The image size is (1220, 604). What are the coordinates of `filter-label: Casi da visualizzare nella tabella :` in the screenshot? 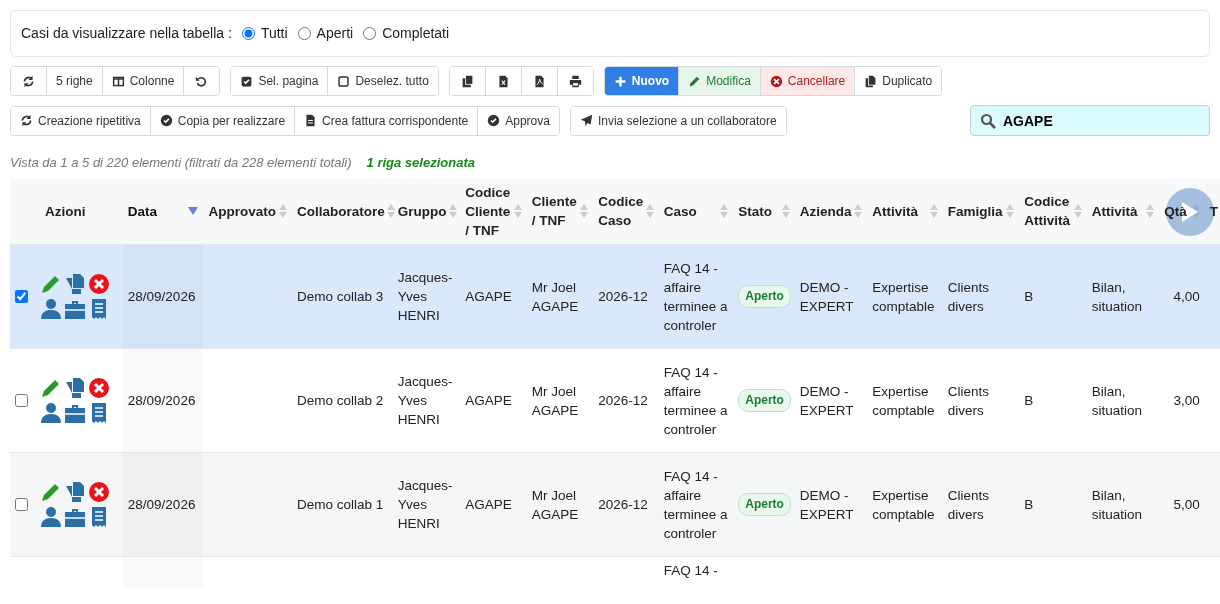 It's located at (126, 33).